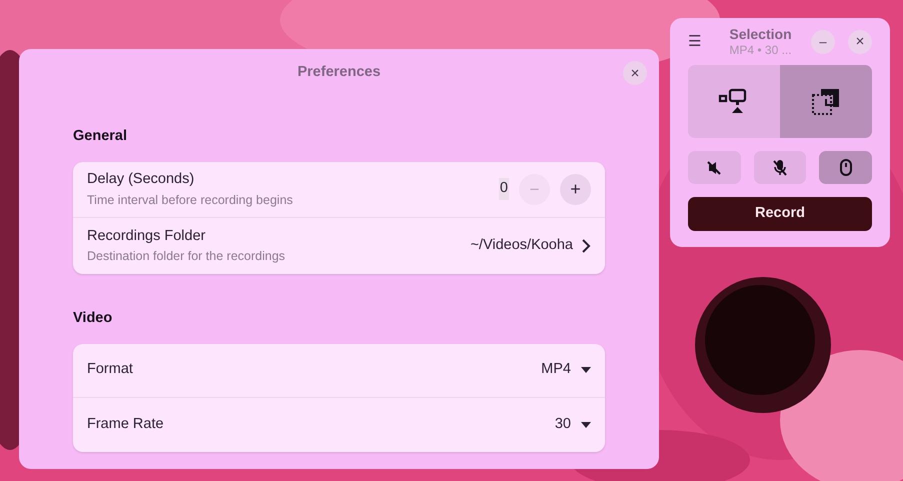 The height and width of the screenshot is (481, 903). I want to click on mouse-icon, so click(846, 167).